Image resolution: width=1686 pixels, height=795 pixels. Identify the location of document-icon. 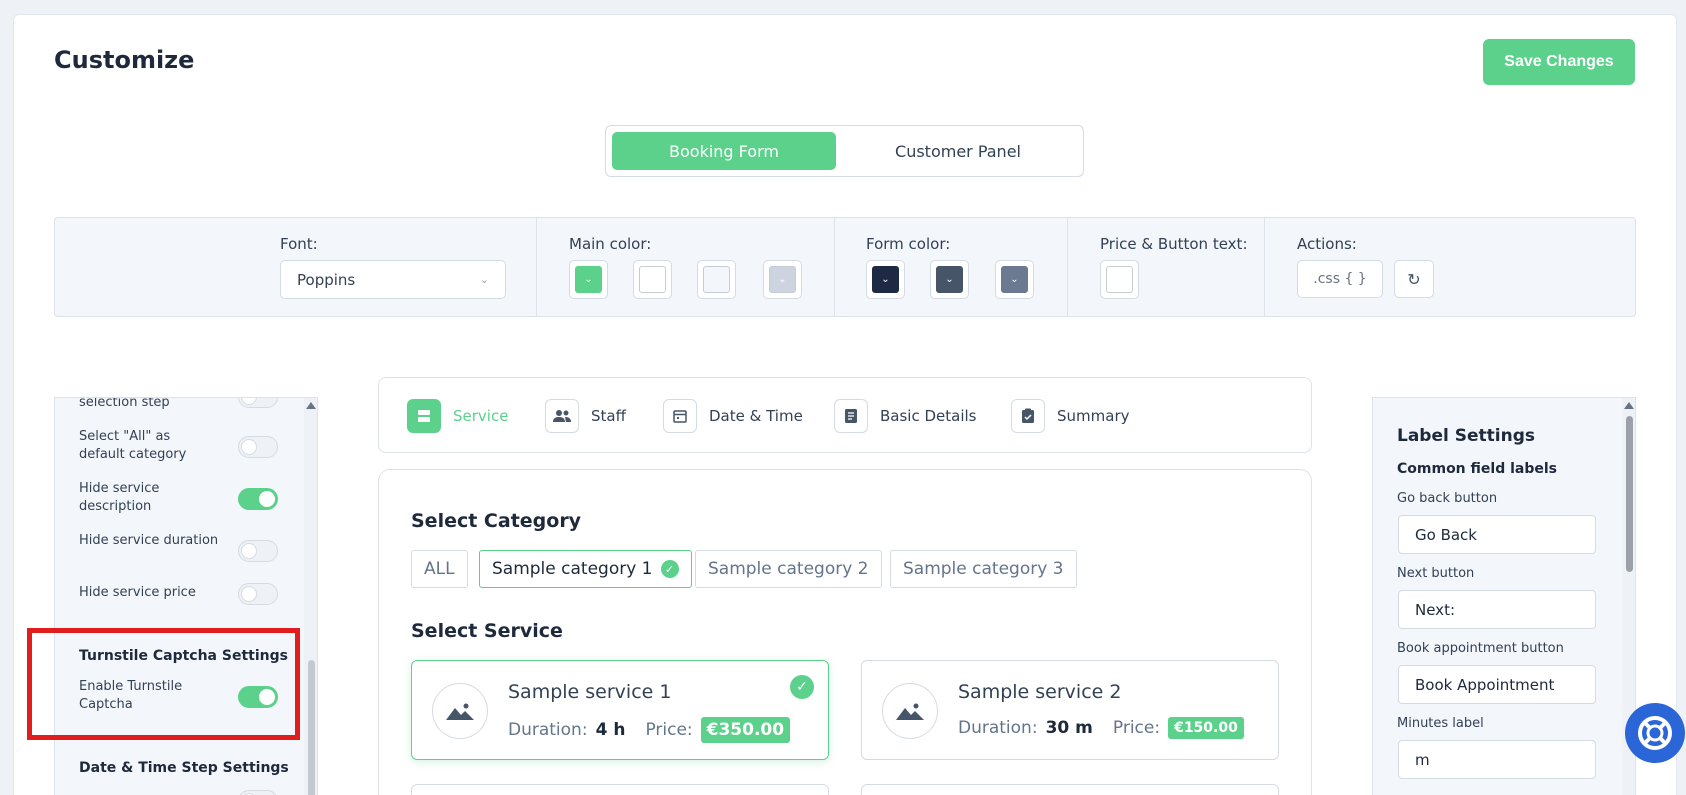
(851, 416).